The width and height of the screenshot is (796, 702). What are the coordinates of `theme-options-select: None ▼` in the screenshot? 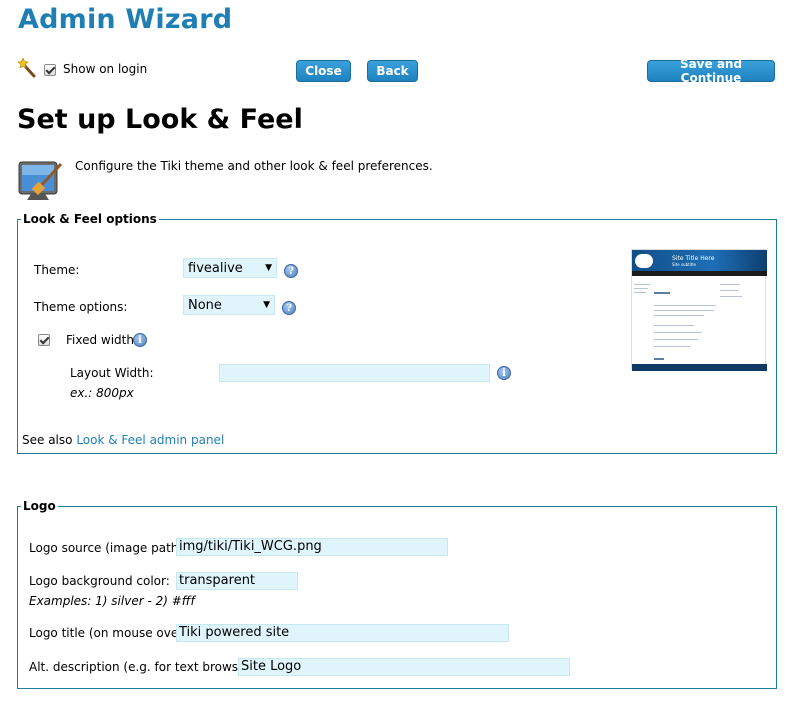 It's located at (229, 305).